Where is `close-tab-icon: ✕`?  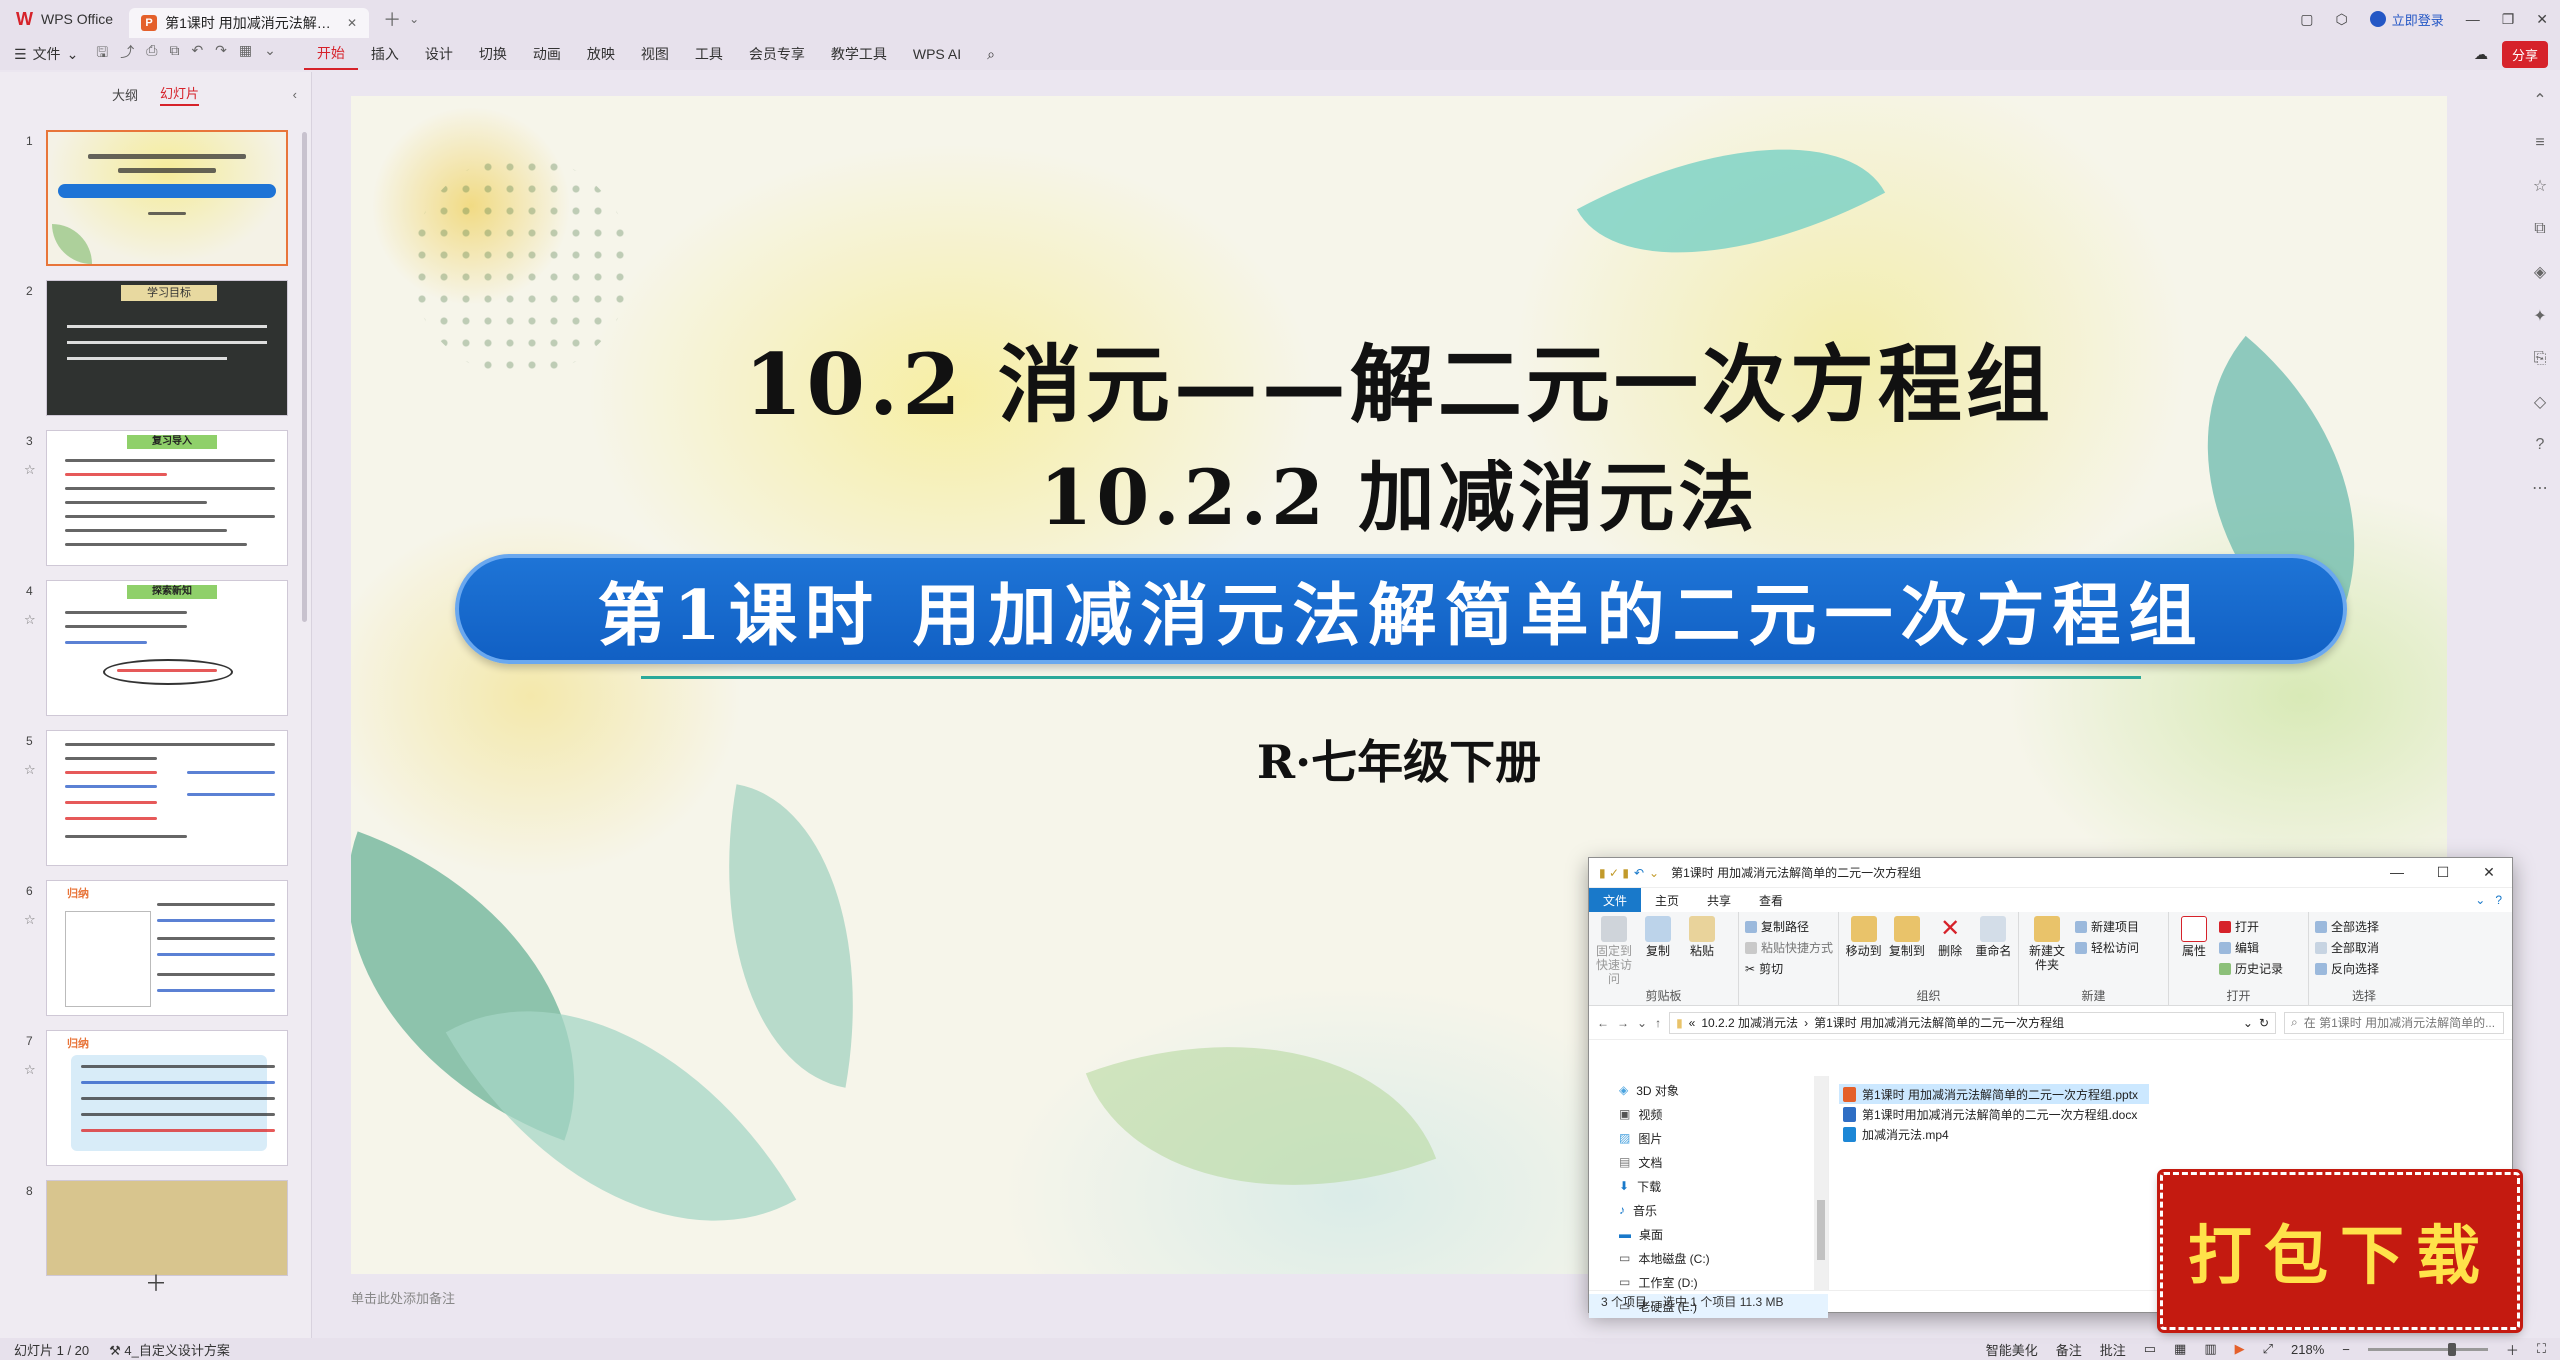
close-tab-icon: ✕ is located at coordinates (352, 23).